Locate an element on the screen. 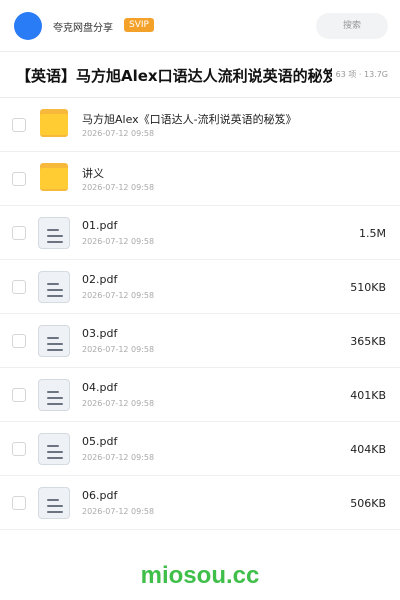 The image size is (400, 600). search-input: 搜索 is located at coordinates (352, 26).